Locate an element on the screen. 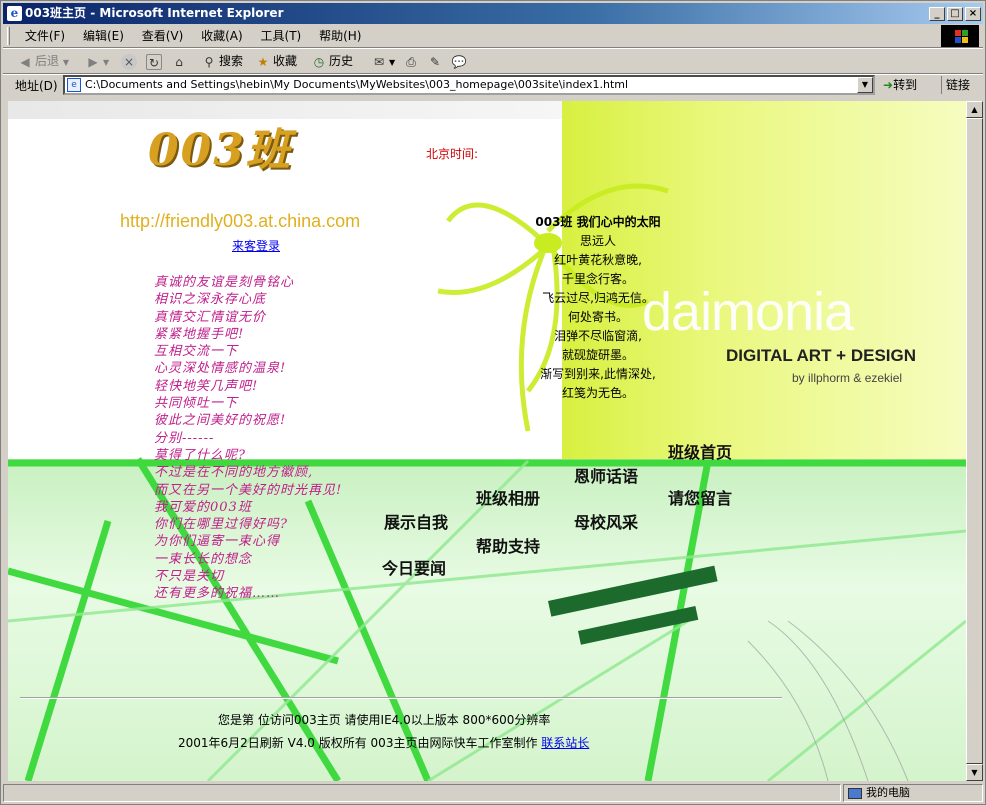 The height and width of the screenshot is (805, 986). search-button: ⚲ 搜索 is located at coordinates (222, 61).